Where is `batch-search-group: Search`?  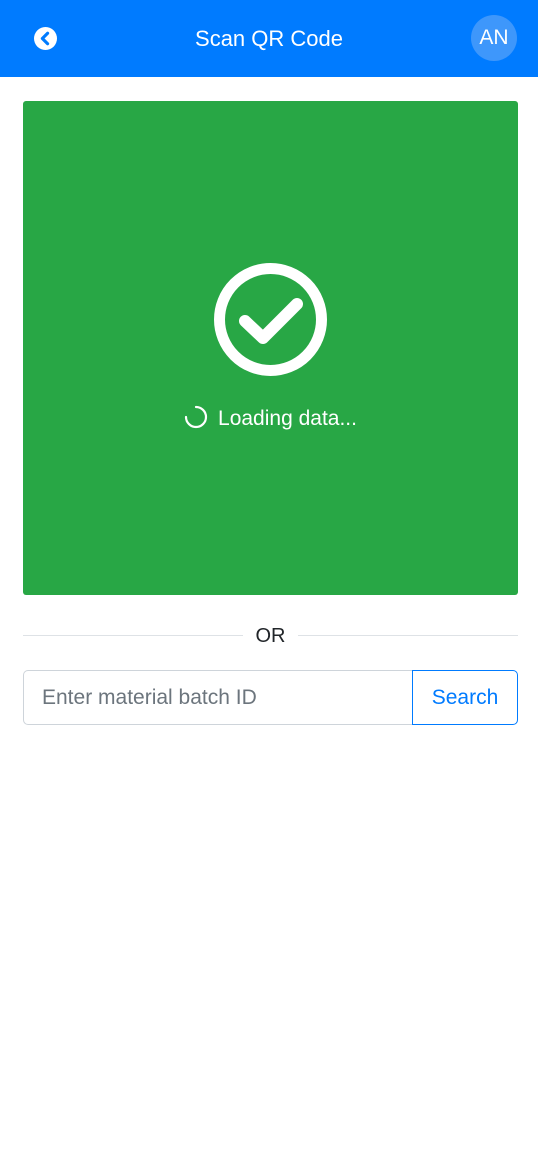
batch-search-group: Search is located at coordinates (270, 697).